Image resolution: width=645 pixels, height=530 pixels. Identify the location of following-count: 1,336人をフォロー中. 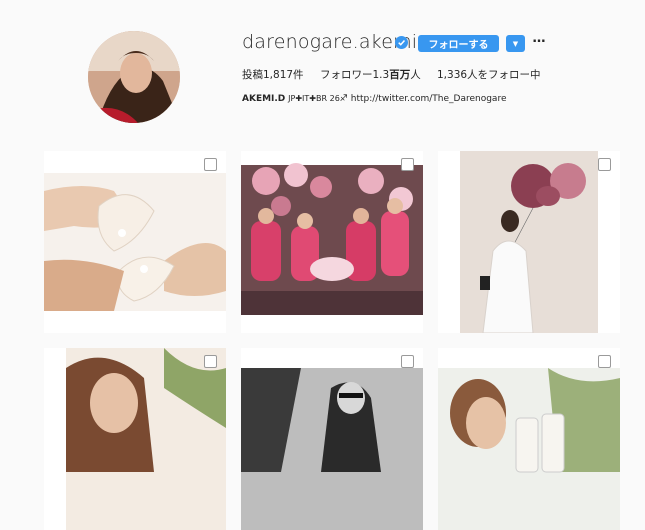
(489, 74).